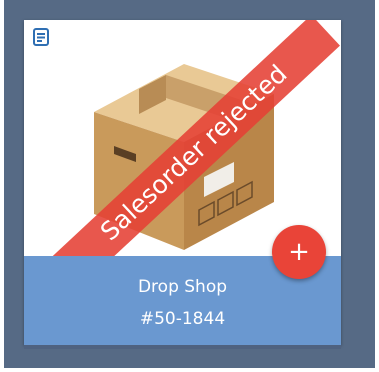 The height and width of the screenshot is (372, 379). Describe the element at coordinates (299, 252) in the screenshot. I see `add-button: +` at that location.